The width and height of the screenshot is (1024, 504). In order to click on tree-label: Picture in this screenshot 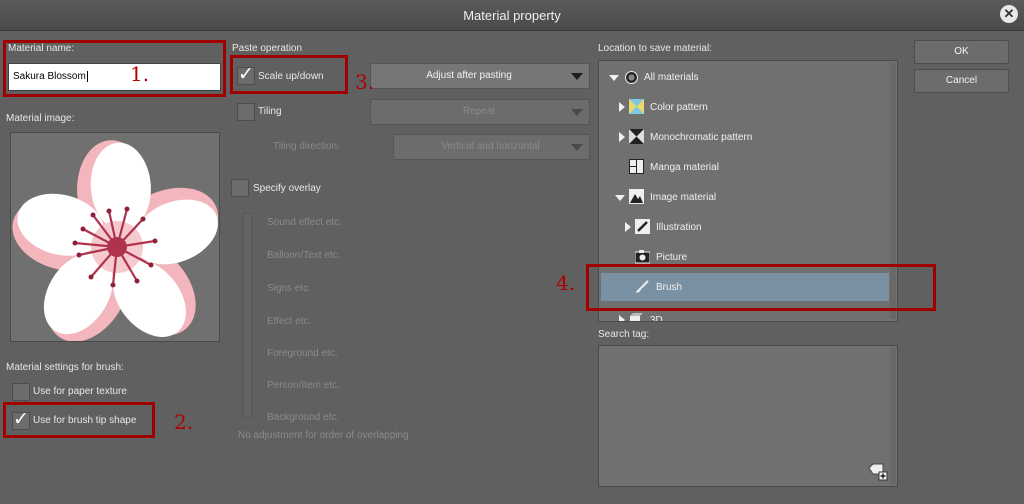, I will do `click(672, 257)`.